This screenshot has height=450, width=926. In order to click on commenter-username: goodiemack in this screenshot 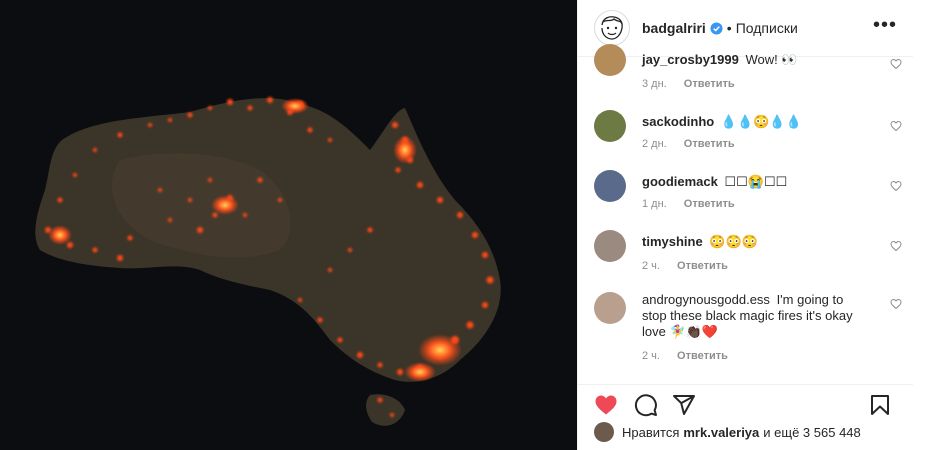, I will do `click(680, 181)`.